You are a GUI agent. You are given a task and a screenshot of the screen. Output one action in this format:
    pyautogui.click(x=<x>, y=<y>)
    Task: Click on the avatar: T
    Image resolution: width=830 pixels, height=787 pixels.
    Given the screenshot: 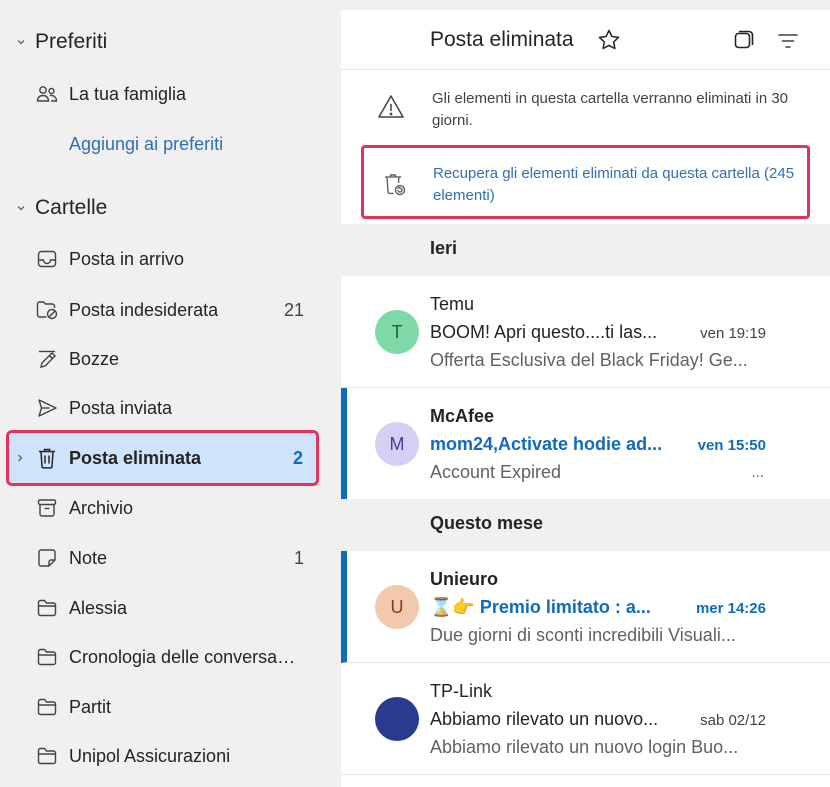 What is the action you would take?
    pyautogui.click(x=397, y=332)
    